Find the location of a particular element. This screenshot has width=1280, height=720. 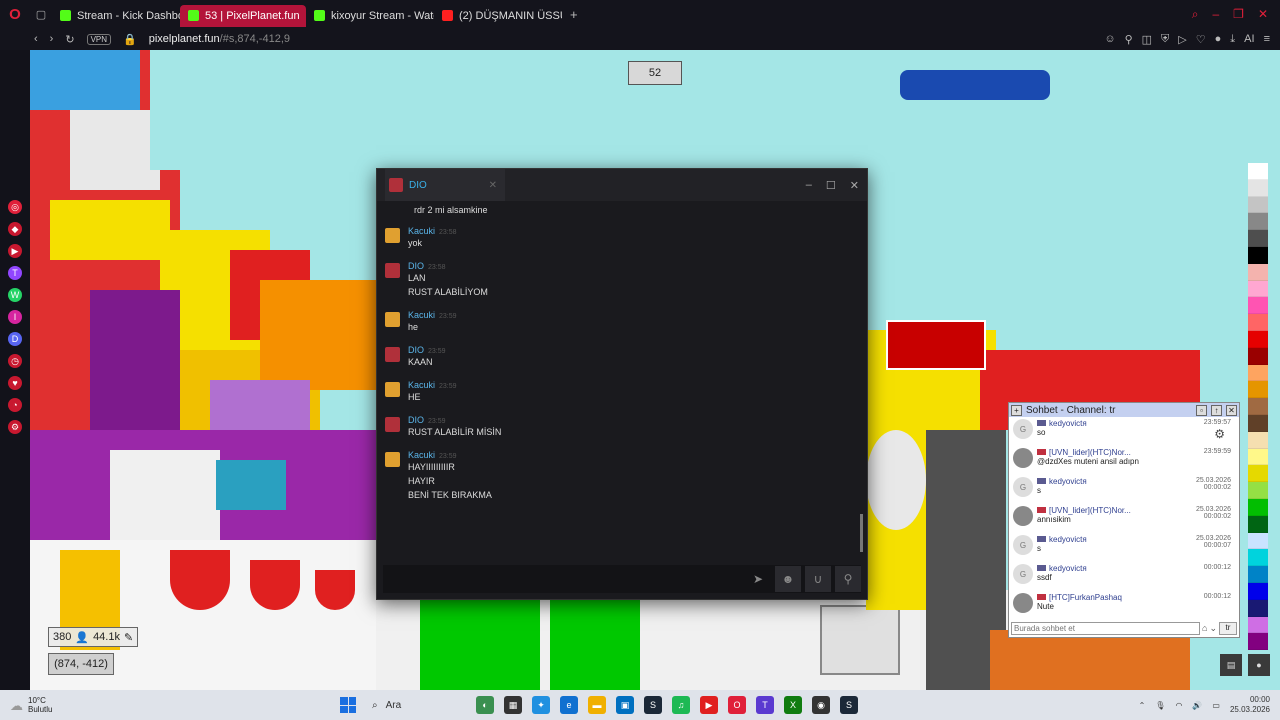

emoji-icon: ☻ is located at coordinates (788, 579).